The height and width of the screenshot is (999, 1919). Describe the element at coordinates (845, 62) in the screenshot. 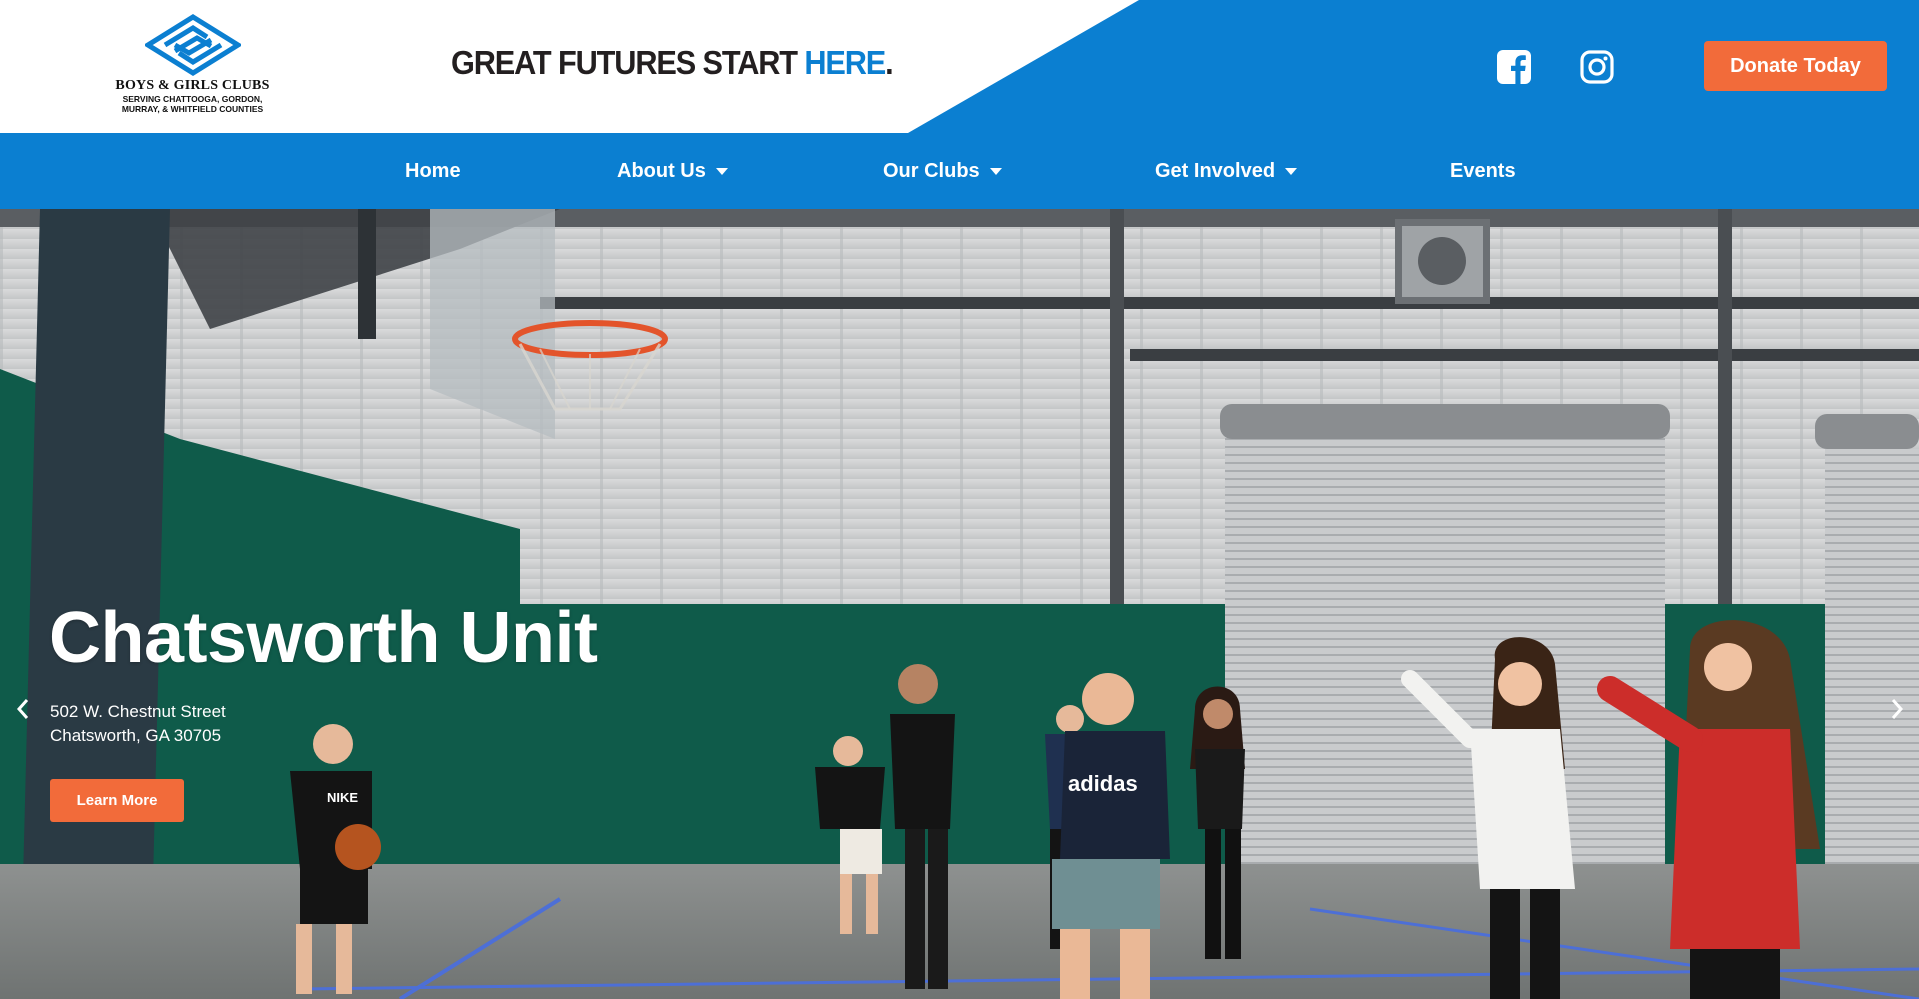

I see `tagline-accent: HERE` at that location.